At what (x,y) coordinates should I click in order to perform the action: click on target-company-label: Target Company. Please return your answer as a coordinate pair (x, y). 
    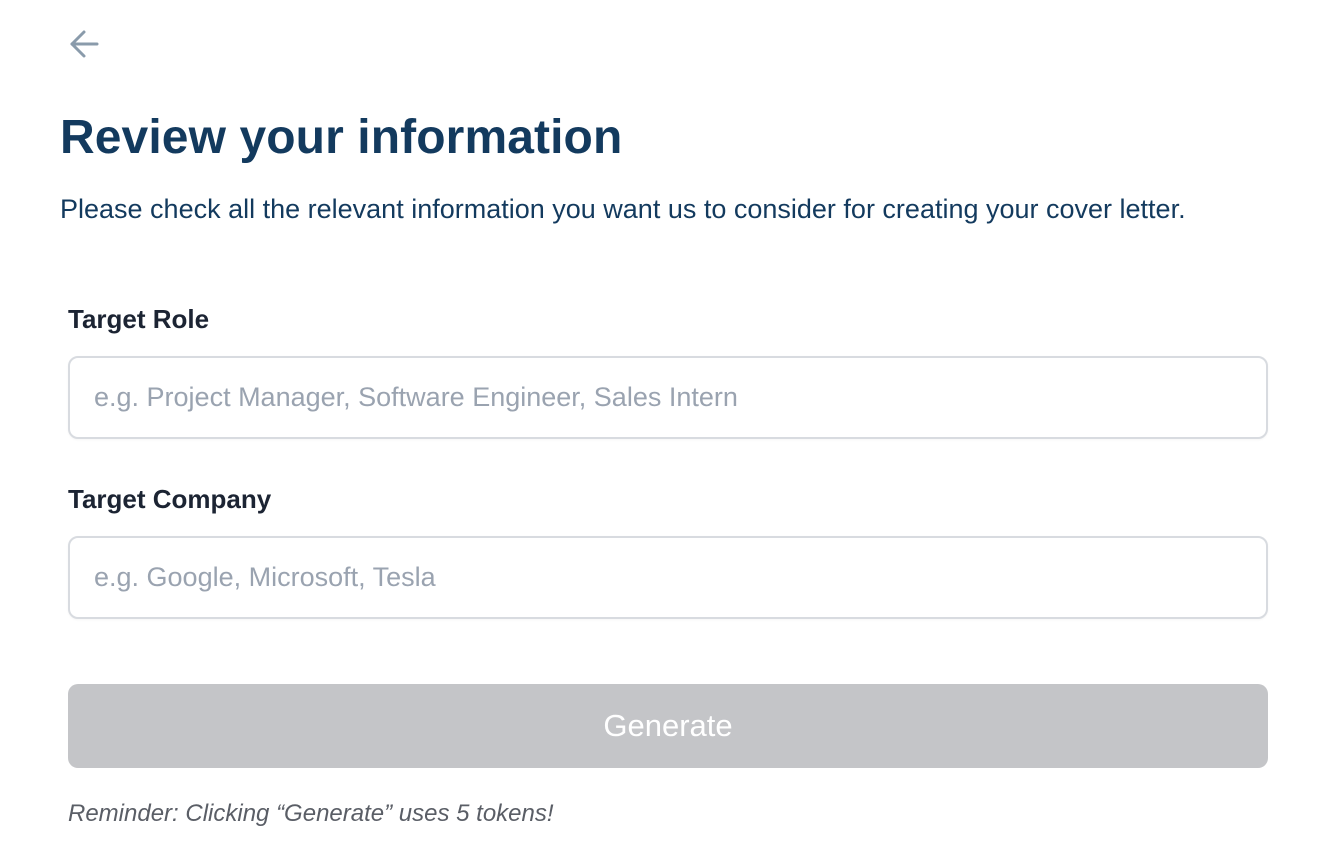
    Looking at the image, I should click on (170, 499).